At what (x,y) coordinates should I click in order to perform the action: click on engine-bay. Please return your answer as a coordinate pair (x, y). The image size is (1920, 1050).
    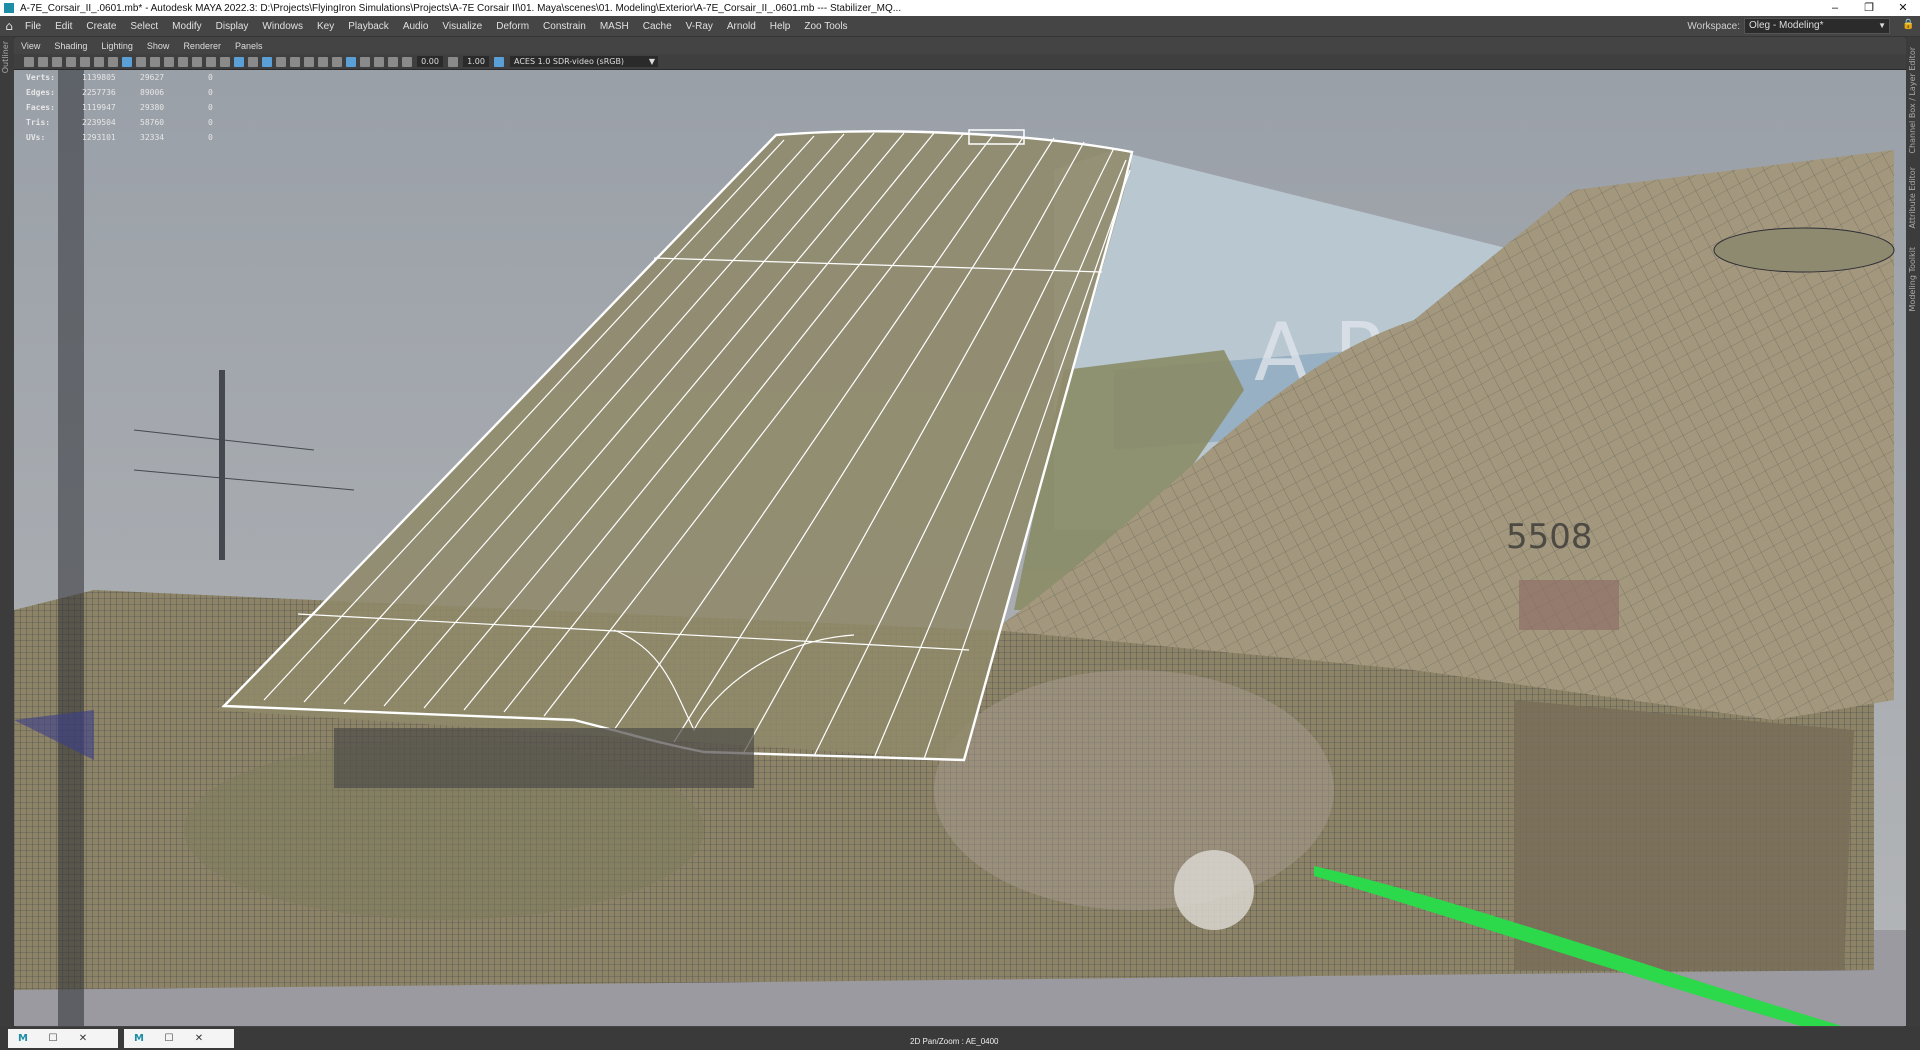
    Looking at the image, I should click on (544, 758).